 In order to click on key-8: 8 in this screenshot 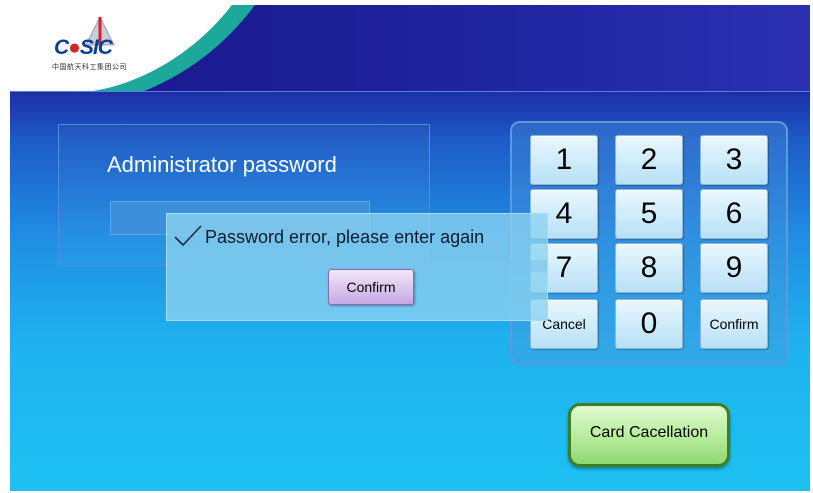, I will do `click(649, 268)`.